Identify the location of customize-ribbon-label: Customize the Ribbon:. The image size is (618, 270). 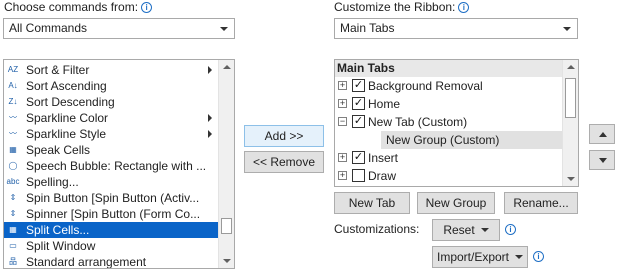
(395, 7).